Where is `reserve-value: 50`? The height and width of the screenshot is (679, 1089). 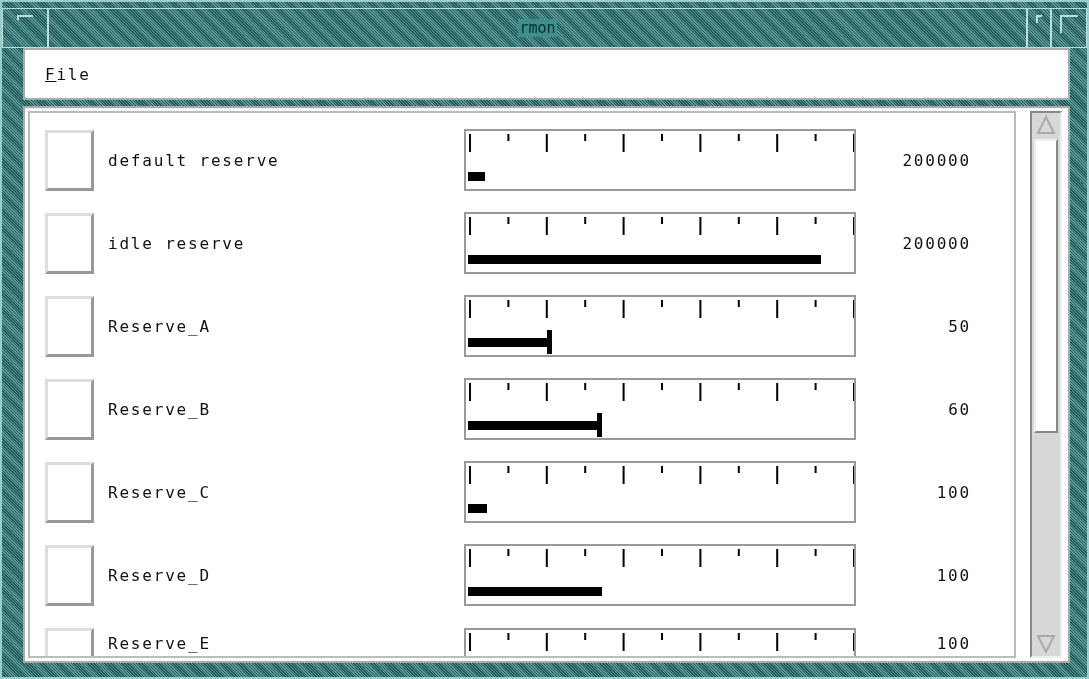
reserve-value: 50 is located at coordinates (959, 326).